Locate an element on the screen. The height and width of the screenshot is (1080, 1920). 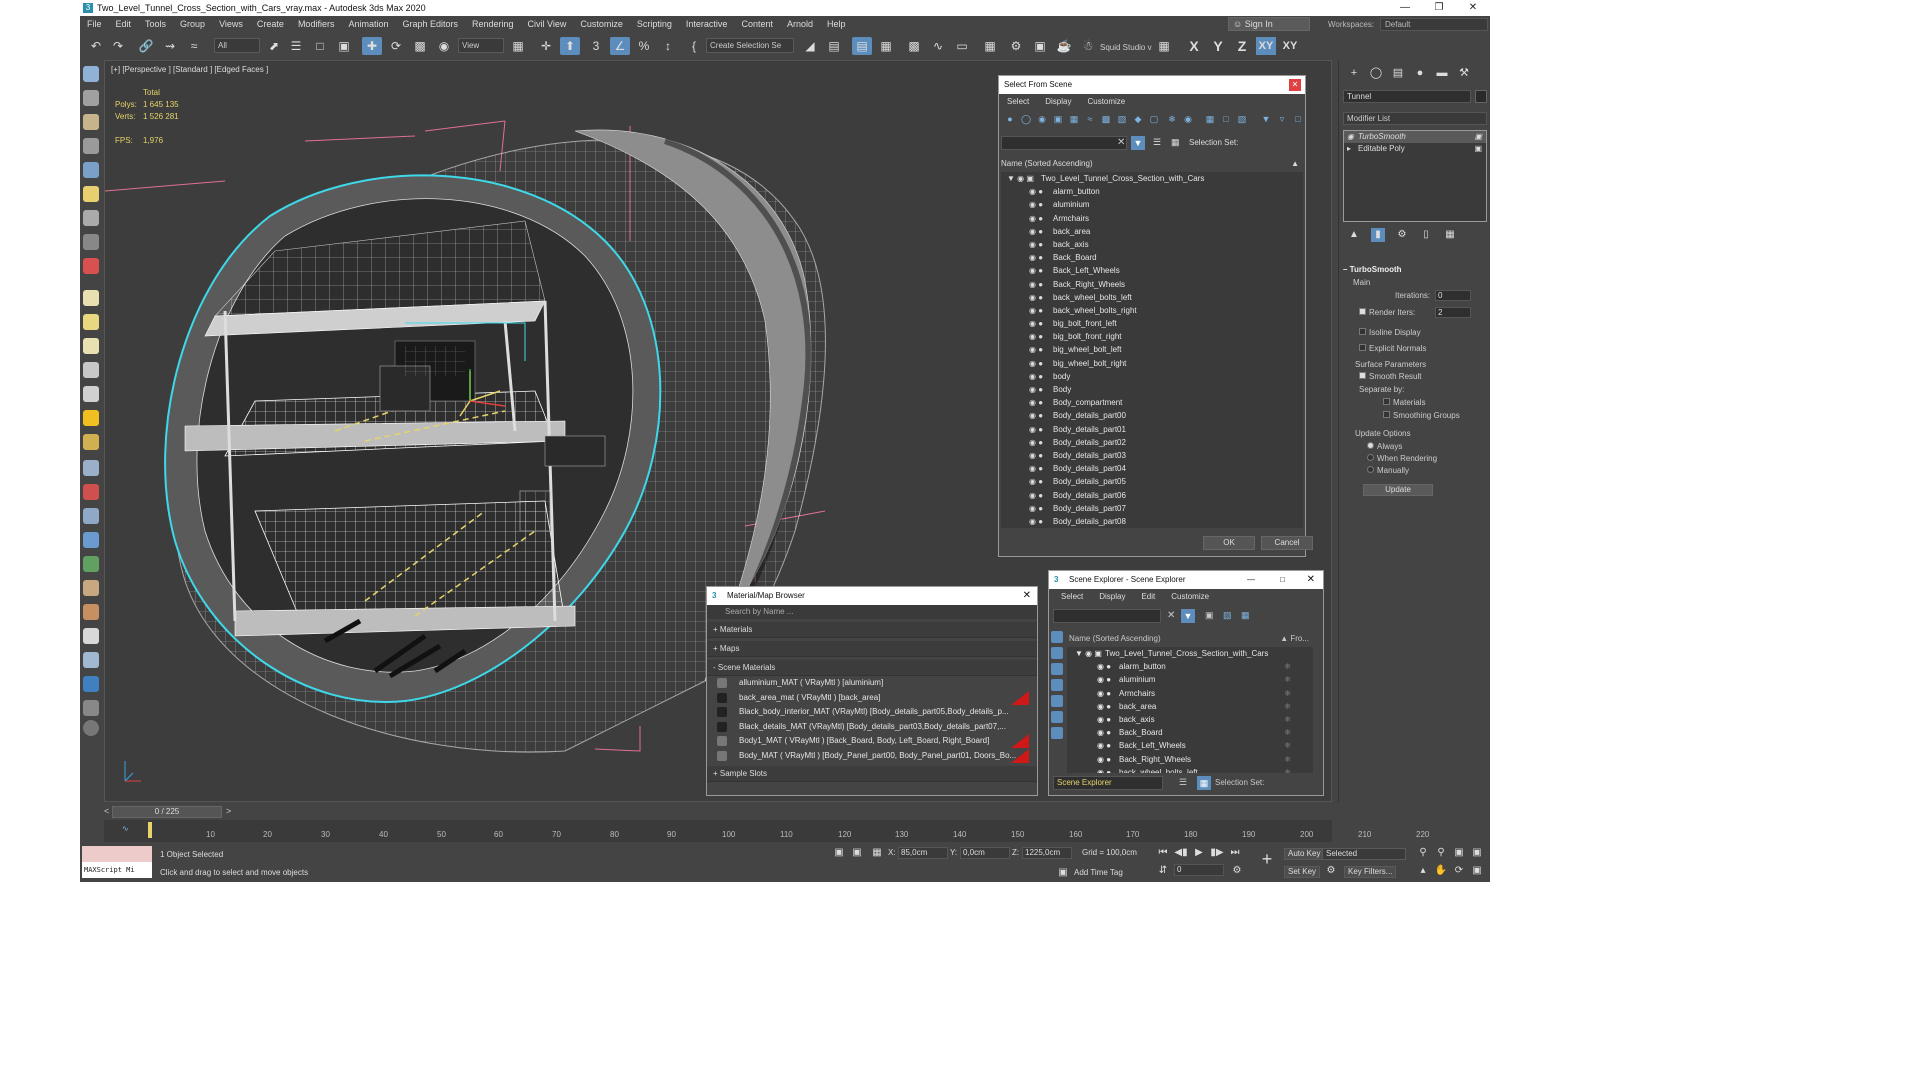
menu-content: Content is located at coordinates (757, 24).